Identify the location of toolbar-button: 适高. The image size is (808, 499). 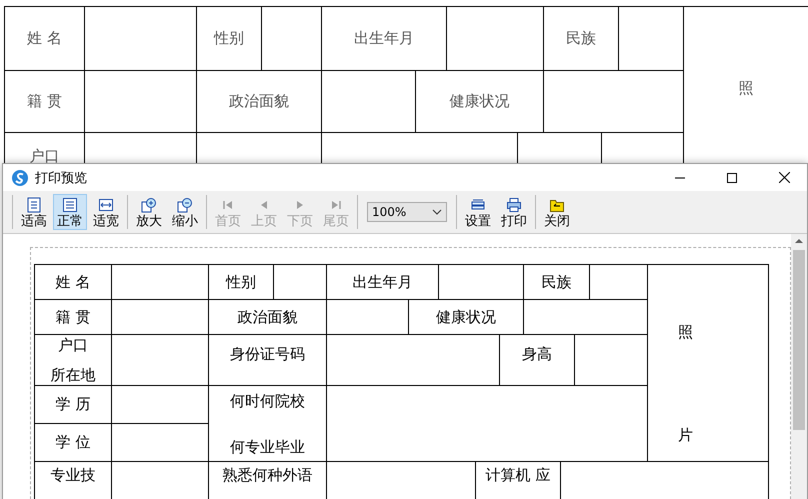
(34, 212).